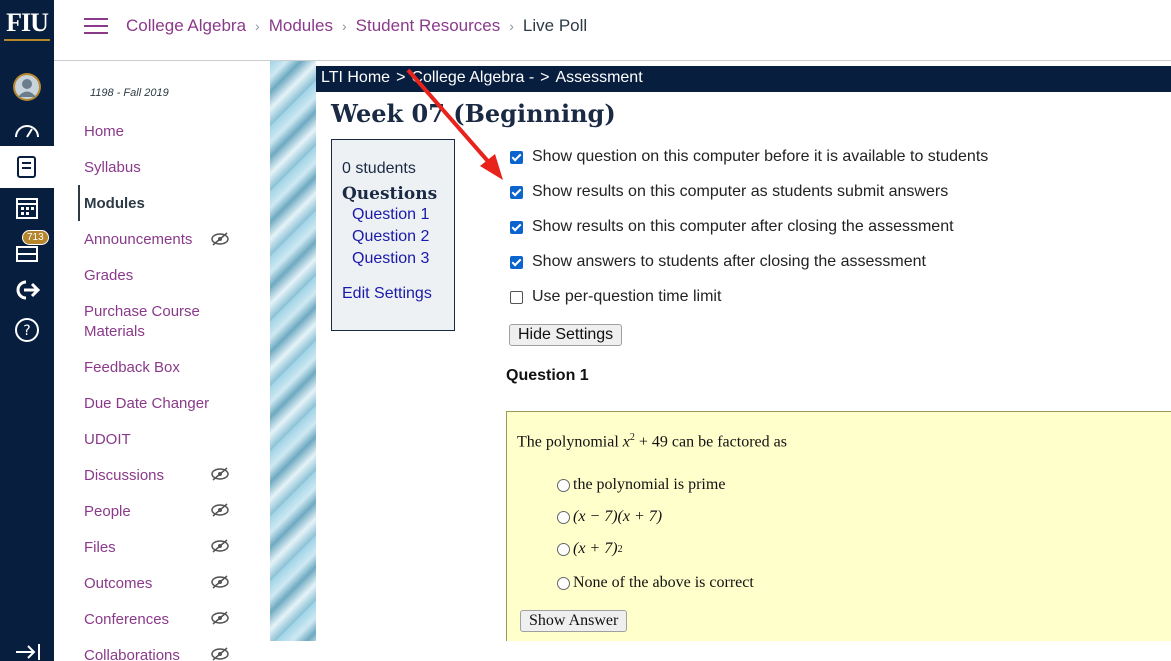 Image resolution: width=1171 pixels, height=661 pixels. I want to click on course-nav-people: People, so click(174, 512).